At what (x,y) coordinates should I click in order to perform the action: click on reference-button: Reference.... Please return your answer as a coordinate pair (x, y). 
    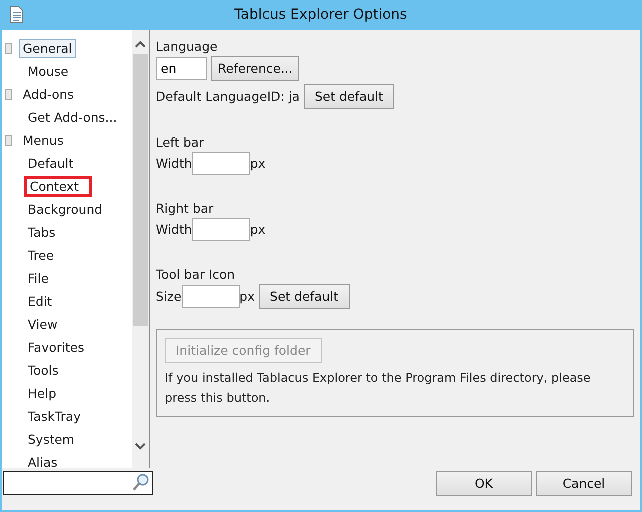
    Looking at the image, I should click on (255, 68).